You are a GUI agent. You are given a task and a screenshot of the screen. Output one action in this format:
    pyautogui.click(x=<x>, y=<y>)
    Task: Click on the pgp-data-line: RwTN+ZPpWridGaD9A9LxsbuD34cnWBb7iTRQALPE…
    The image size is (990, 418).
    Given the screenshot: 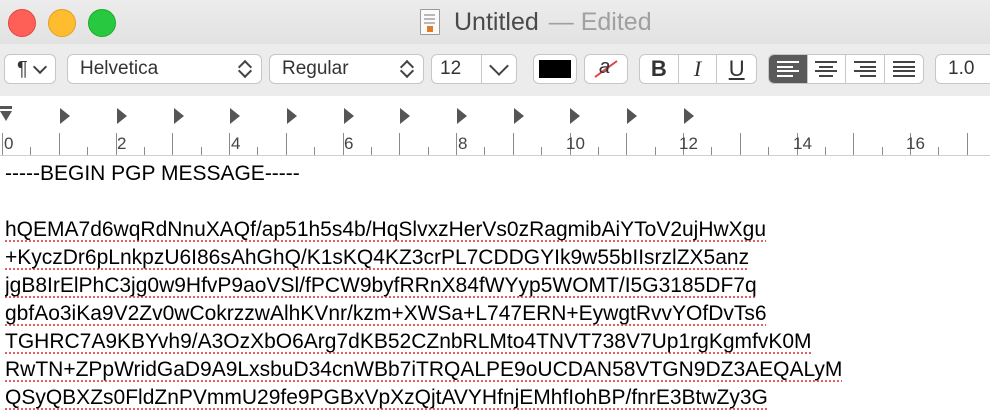 What is the action you would take?
    pyautogui.click(x=424, y=369)
    